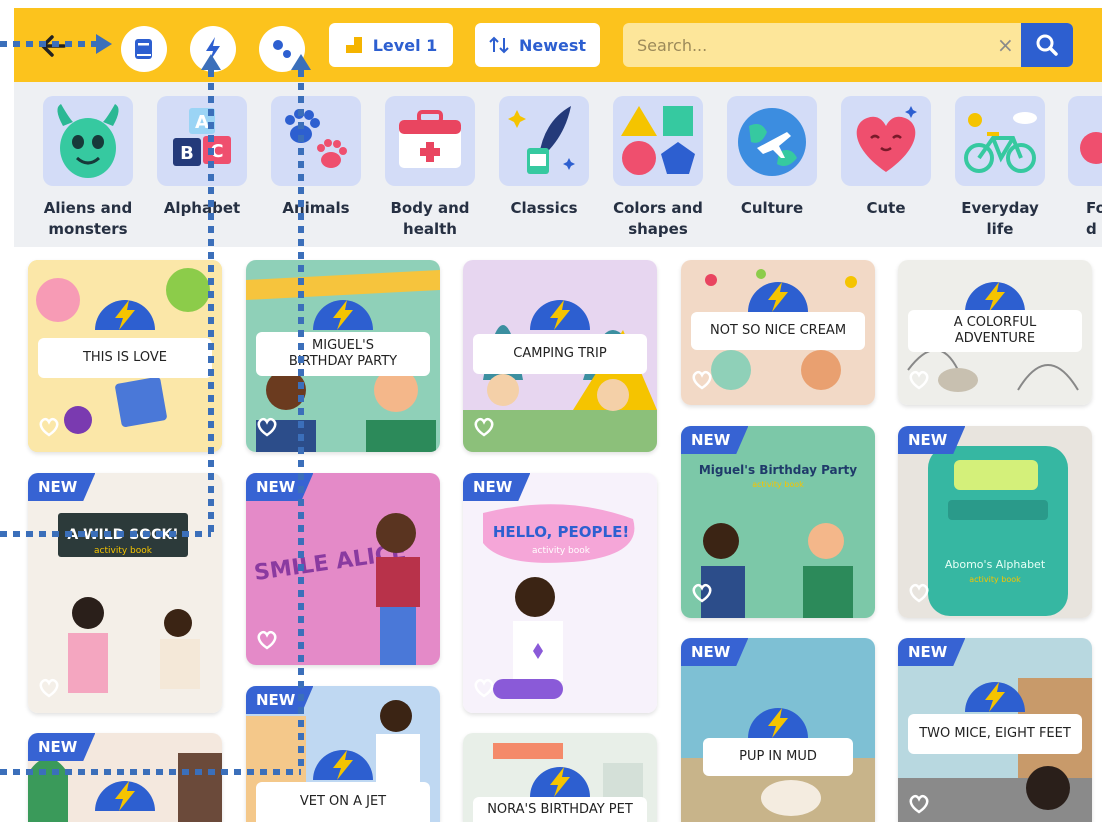  What do you see at coordinates (88, 208) in the screenshot?
I see `category-label: Aliens and` at bounding box center [88, 208].